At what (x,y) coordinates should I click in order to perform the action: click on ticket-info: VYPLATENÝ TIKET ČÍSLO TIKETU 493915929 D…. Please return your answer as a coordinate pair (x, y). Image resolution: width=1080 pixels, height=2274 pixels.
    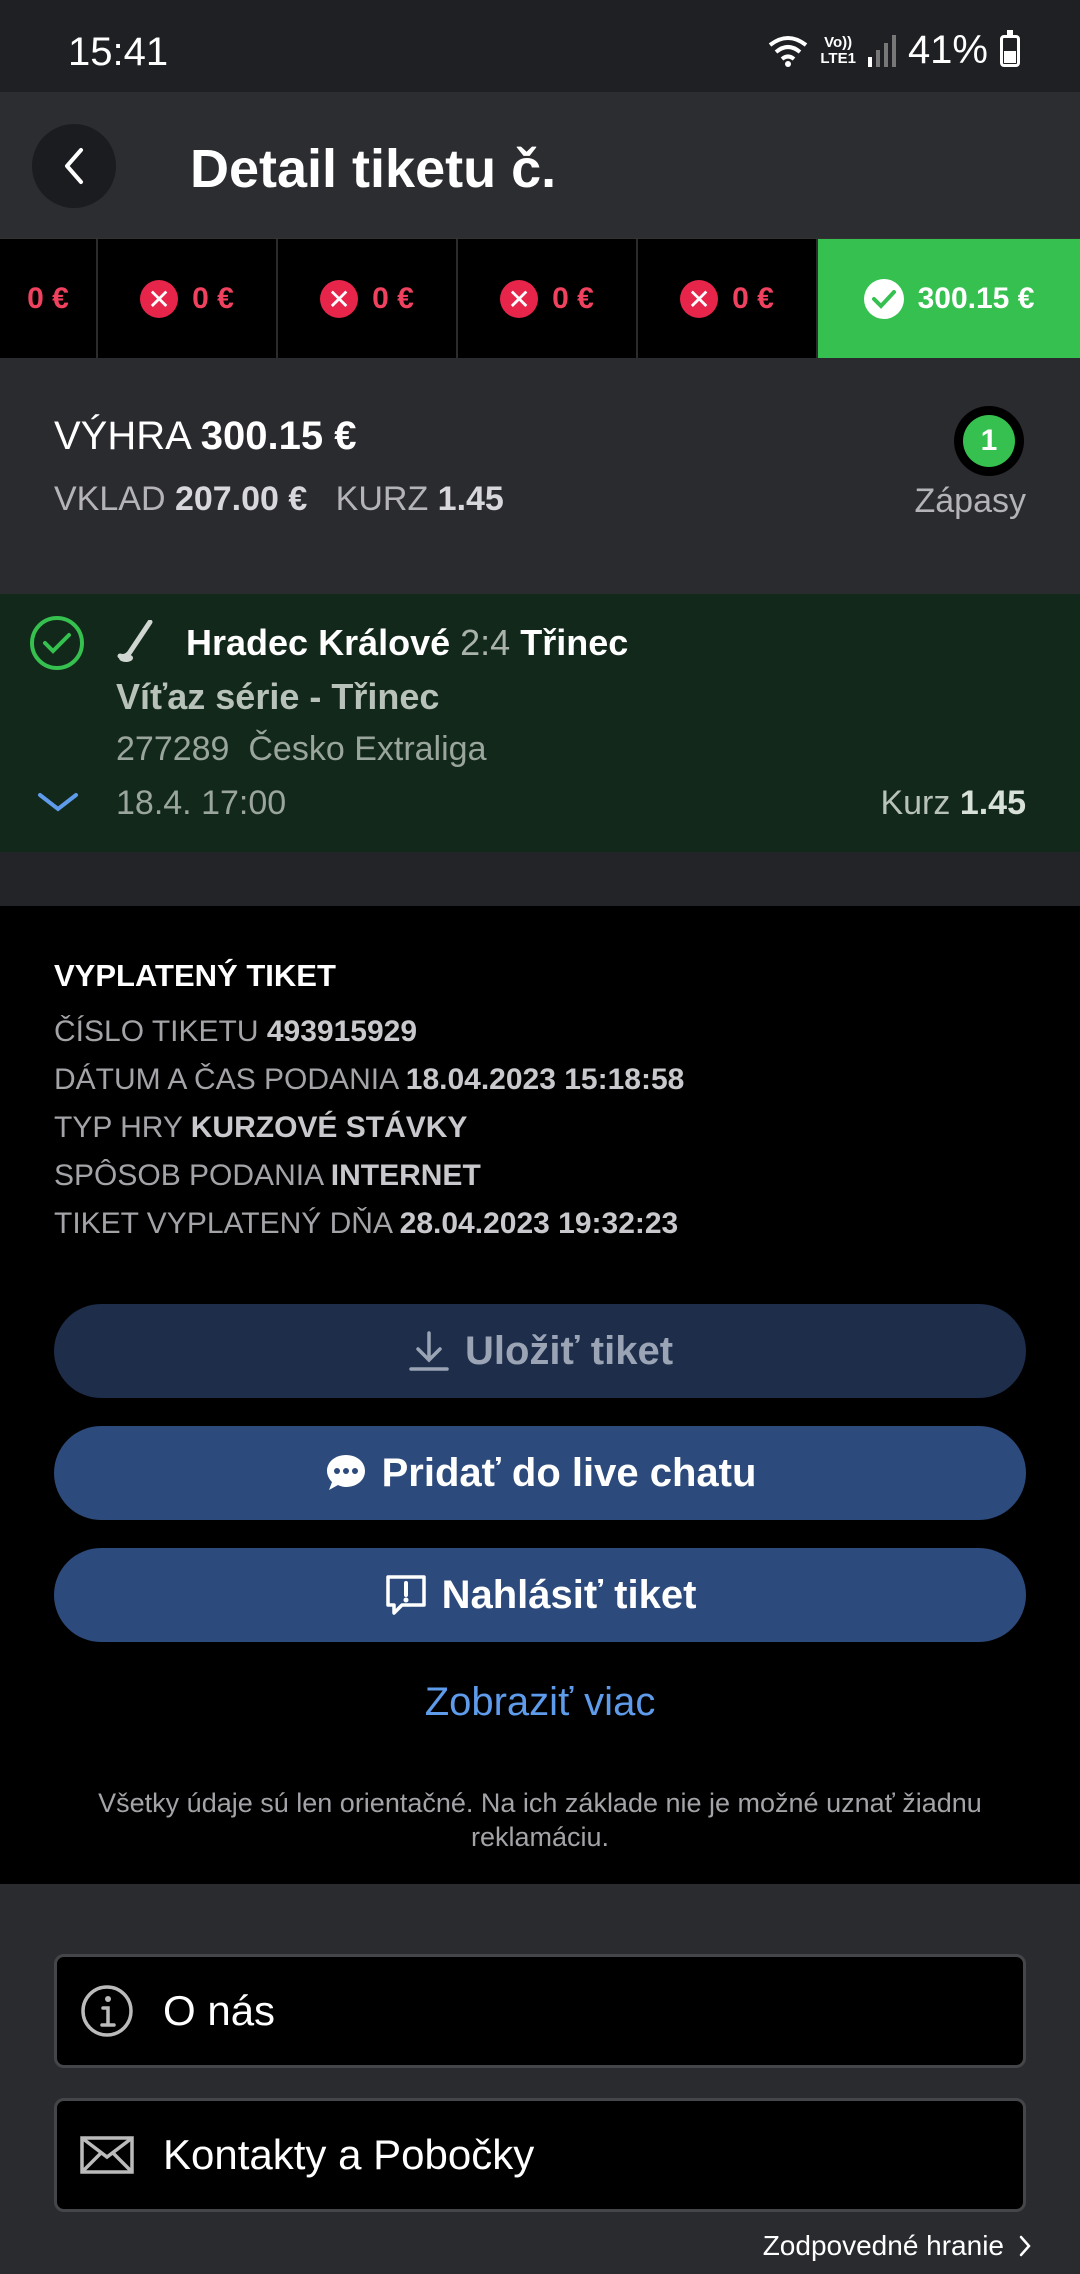
    Looking at the image, I should click on (369, 1103).